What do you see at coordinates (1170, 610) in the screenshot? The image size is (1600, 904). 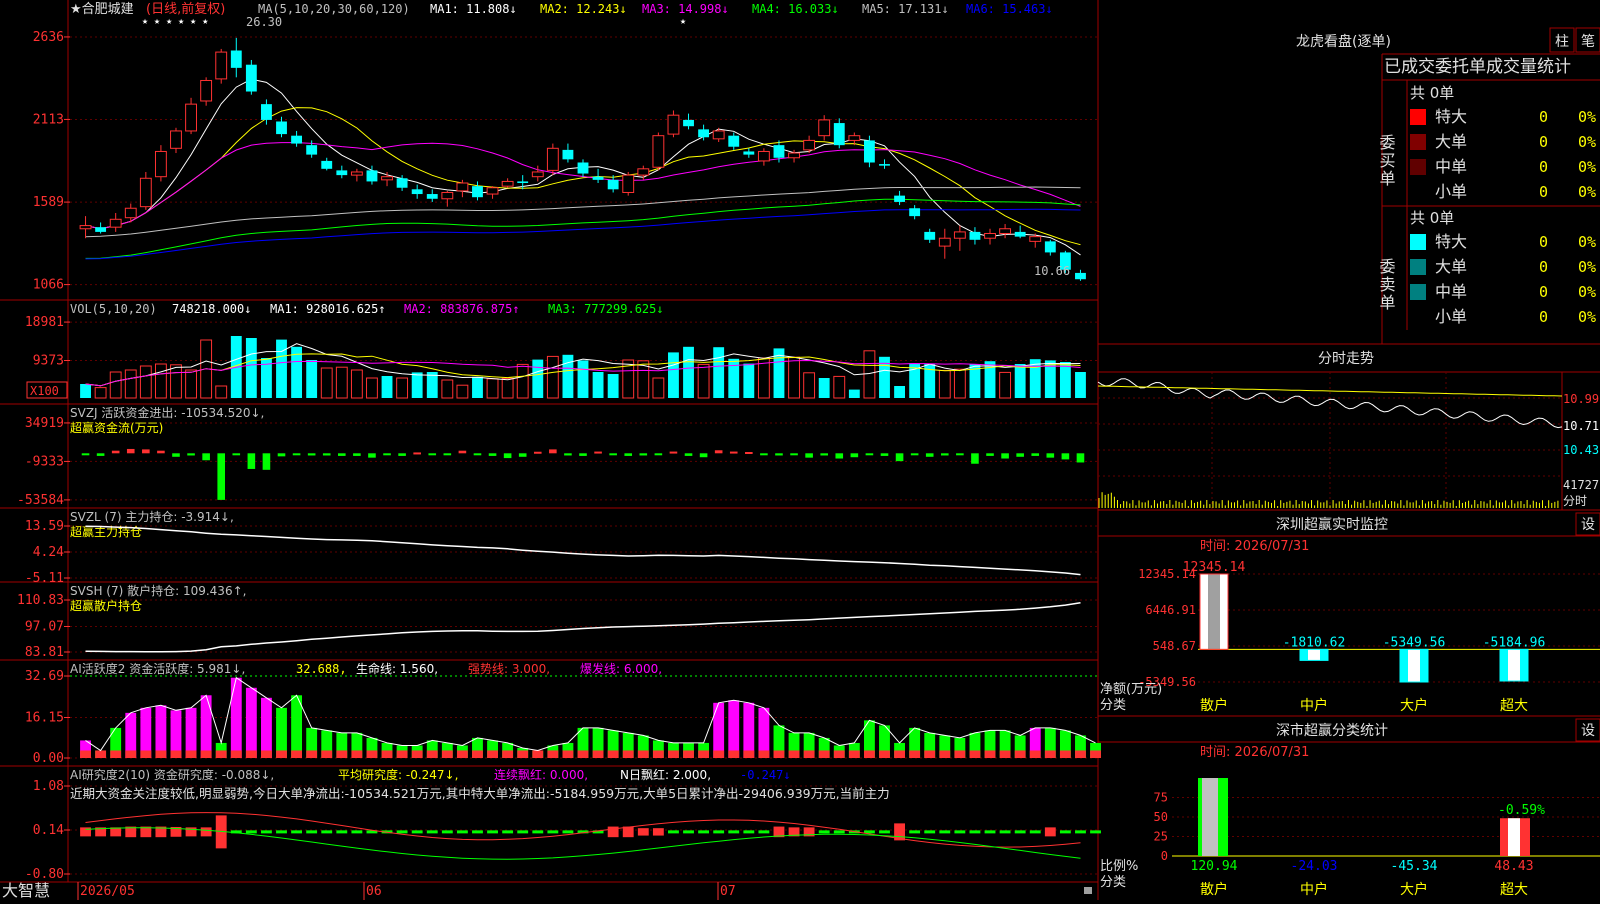 I see `monitor-y-label: 6446.91` at bounding box center [1170, 610].